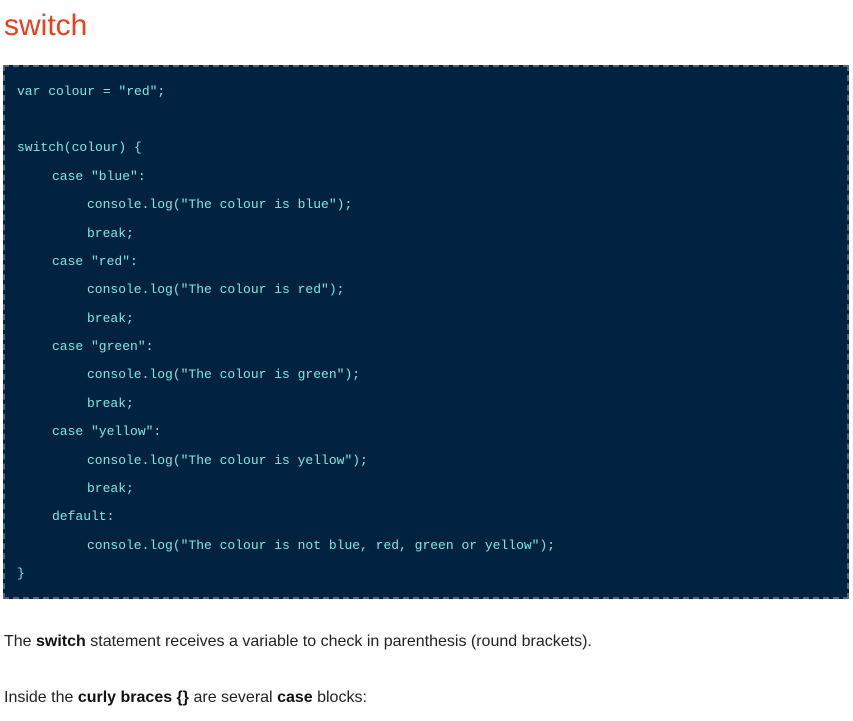 This screenshot has width=853, height=721. What do you see at coordinates (95, 261) in the screenshot?
I see `code-line: case "red":` at bounding box center [95, 261].